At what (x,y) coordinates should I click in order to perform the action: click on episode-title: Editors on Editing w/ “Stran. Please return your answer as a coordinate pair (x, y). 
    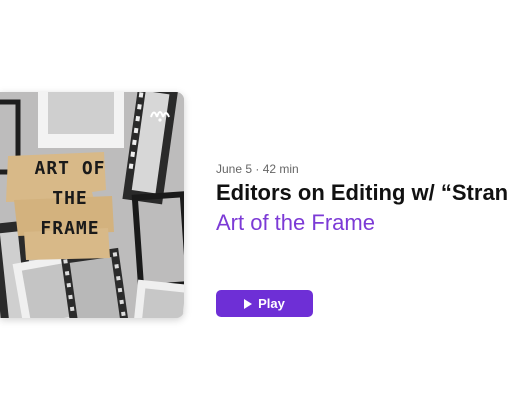
    Looking at the image, I should click on (368, 193).